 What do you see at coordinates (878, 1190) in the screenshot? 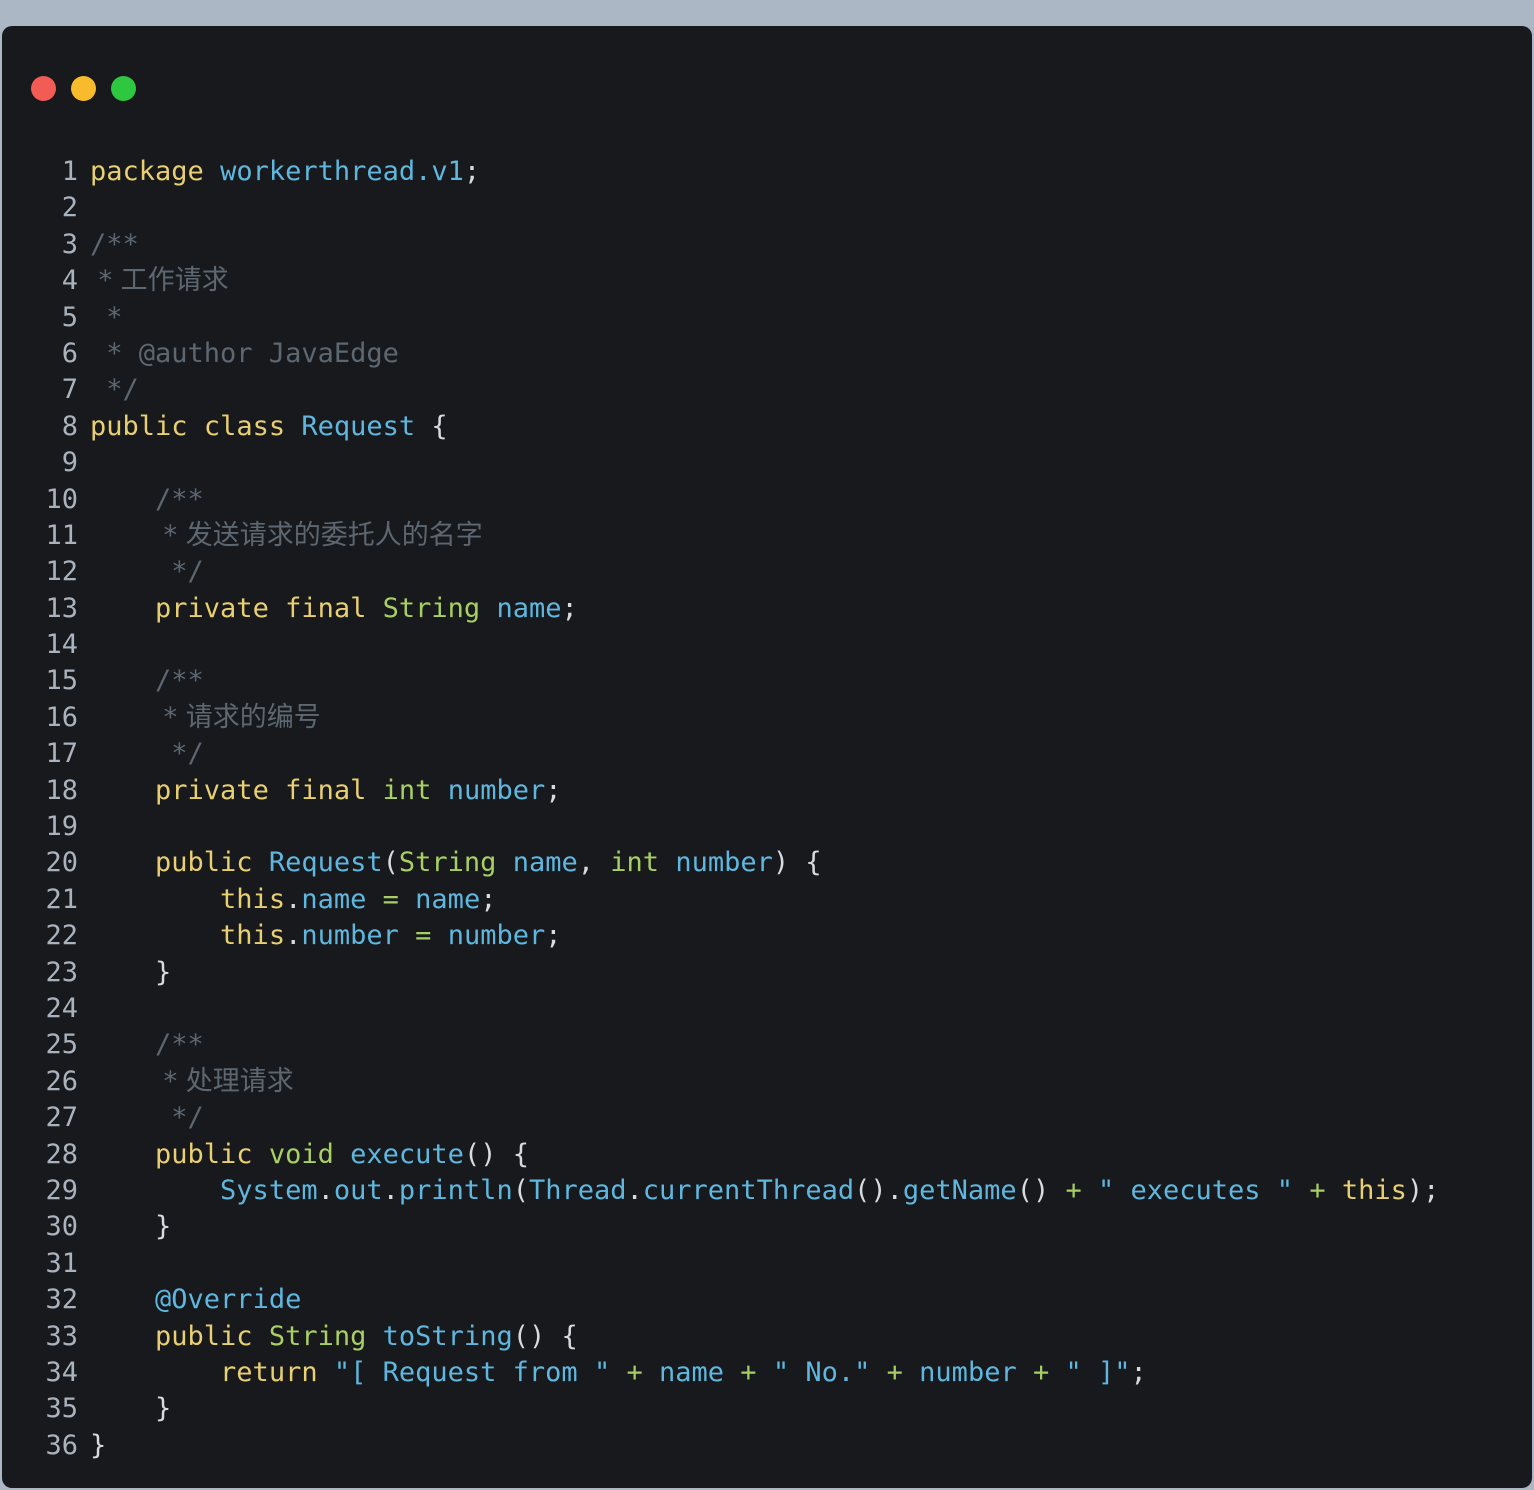
I see `punct-token: ().` at bounding box center [878, 1190].